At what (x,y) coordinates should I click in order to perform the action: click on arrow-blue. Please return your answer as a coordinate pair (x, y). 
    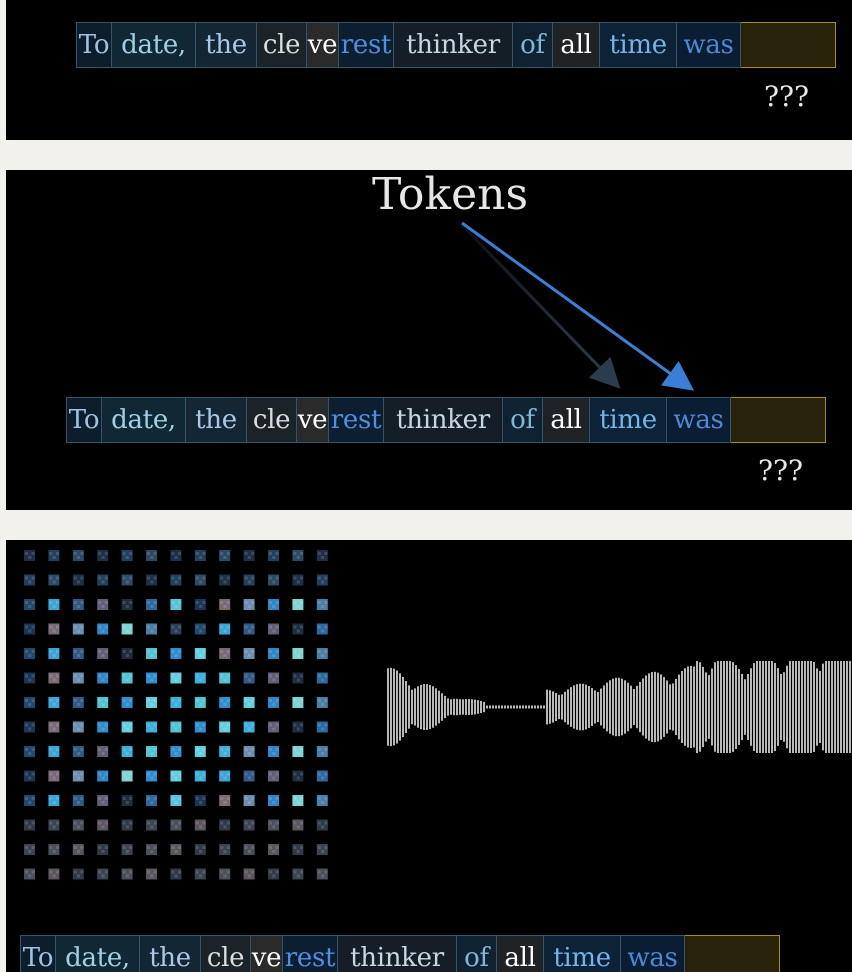
    Looking at the image, I should click on (578, 306).